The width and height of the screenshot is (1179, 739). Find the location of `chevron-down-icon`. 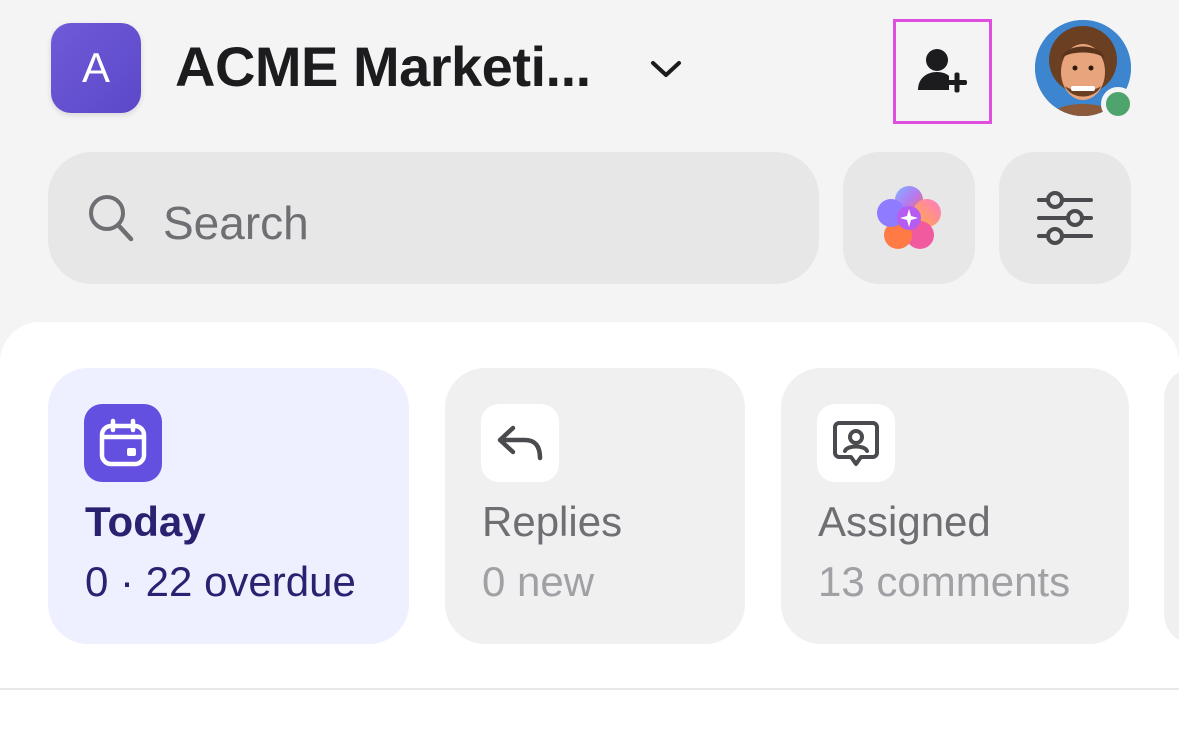

chevron-down-icon is located at coordinates (666, 69).